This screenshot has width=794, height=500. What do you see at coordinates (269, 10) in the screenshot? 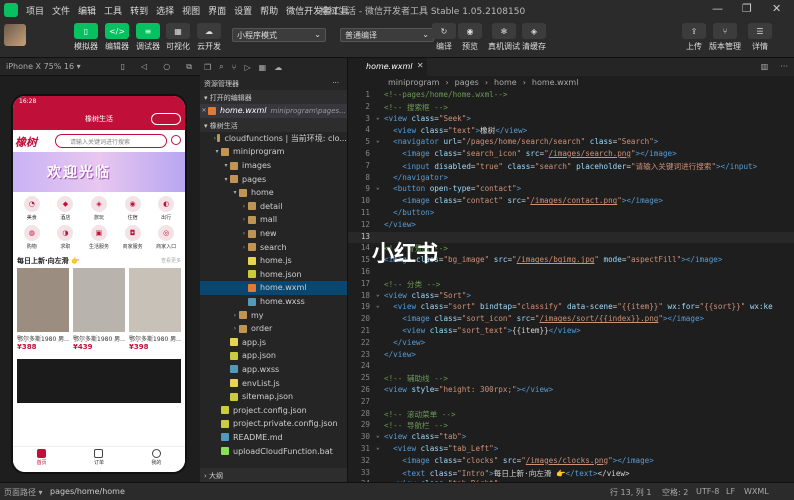
I see `menu-item: 帮助` at bounding box center [269, 10].